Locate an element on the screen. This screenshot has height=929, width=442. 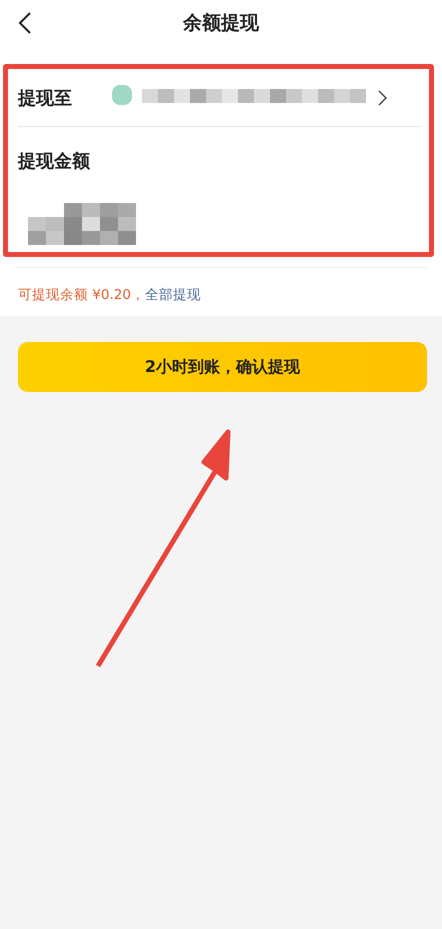
chevron-right-icon is located at coordinates (382, 98).